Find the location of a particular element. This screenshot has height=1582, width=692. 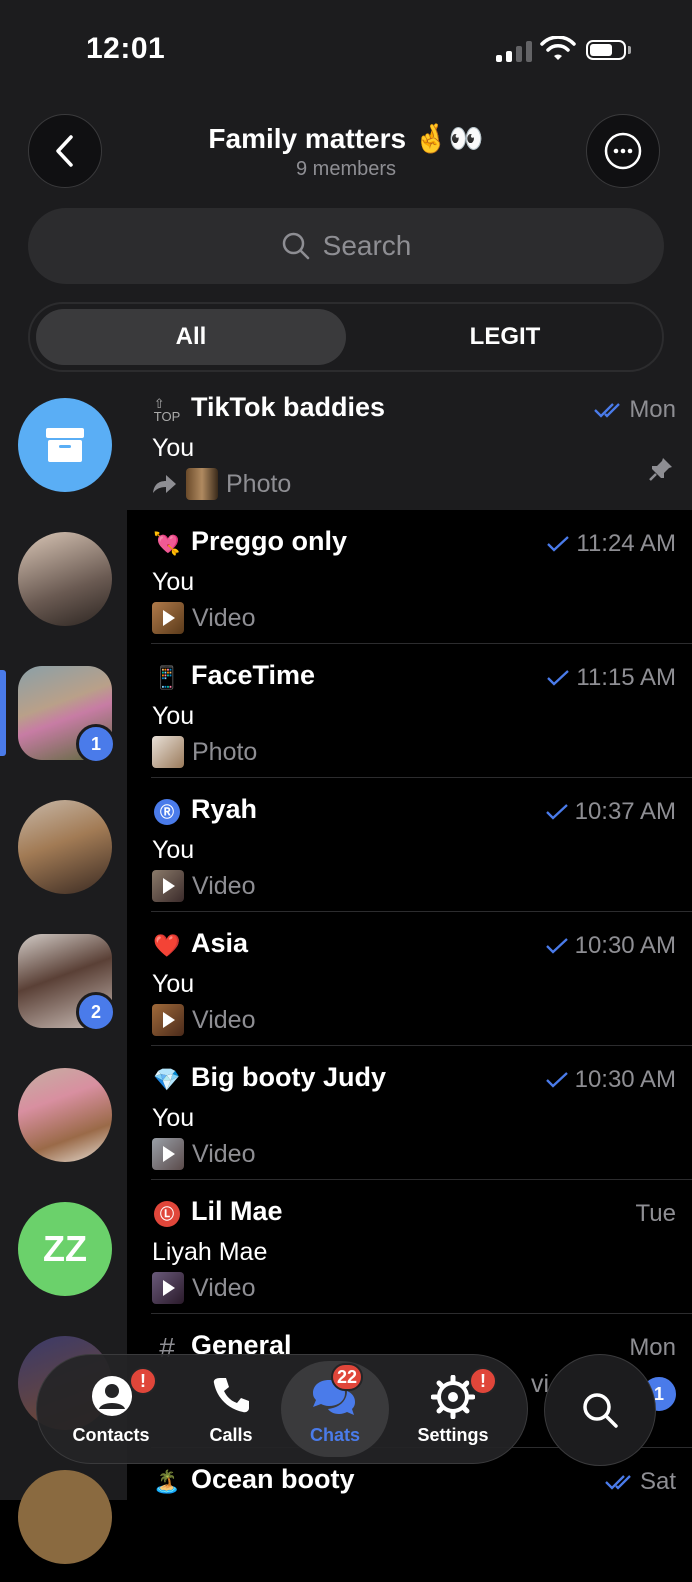

tab-bar: ! Contacts Calls 22 Chats ! Settings is located at coordinates (282, 1409).